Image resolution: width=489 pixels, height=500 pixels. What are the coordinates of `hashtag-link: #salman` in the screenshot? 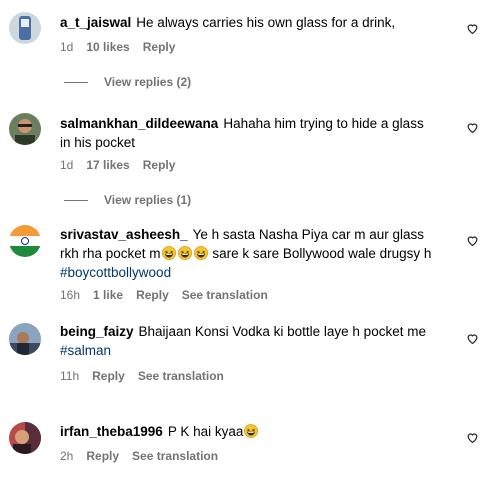 It's located at (85, 350).